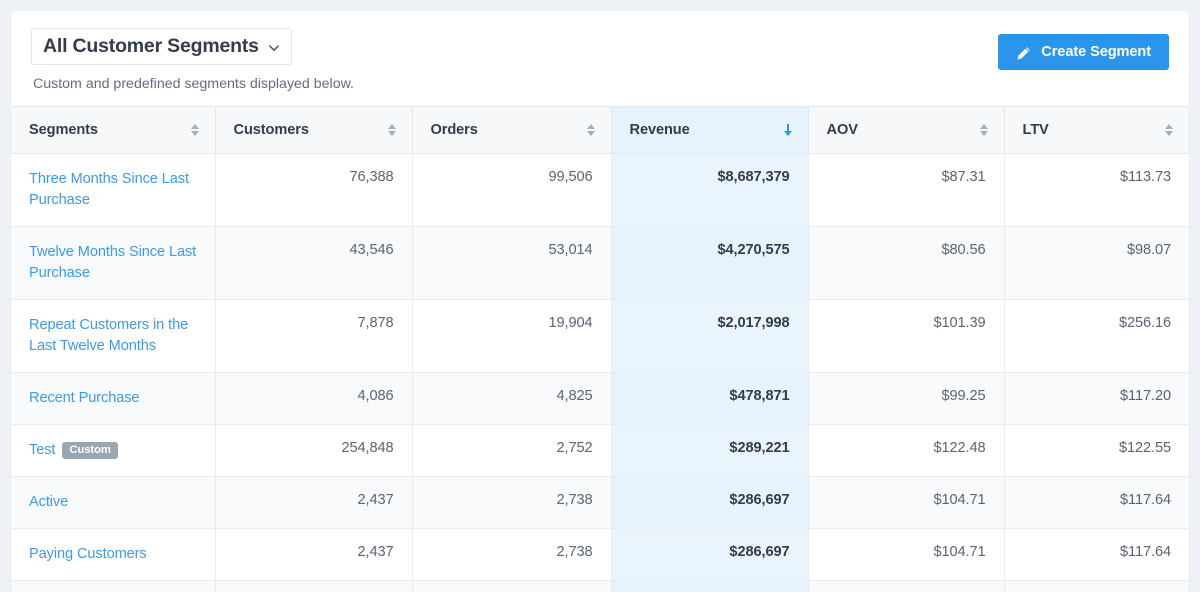  I want to click on segment-link: Test, so click(42, 450).